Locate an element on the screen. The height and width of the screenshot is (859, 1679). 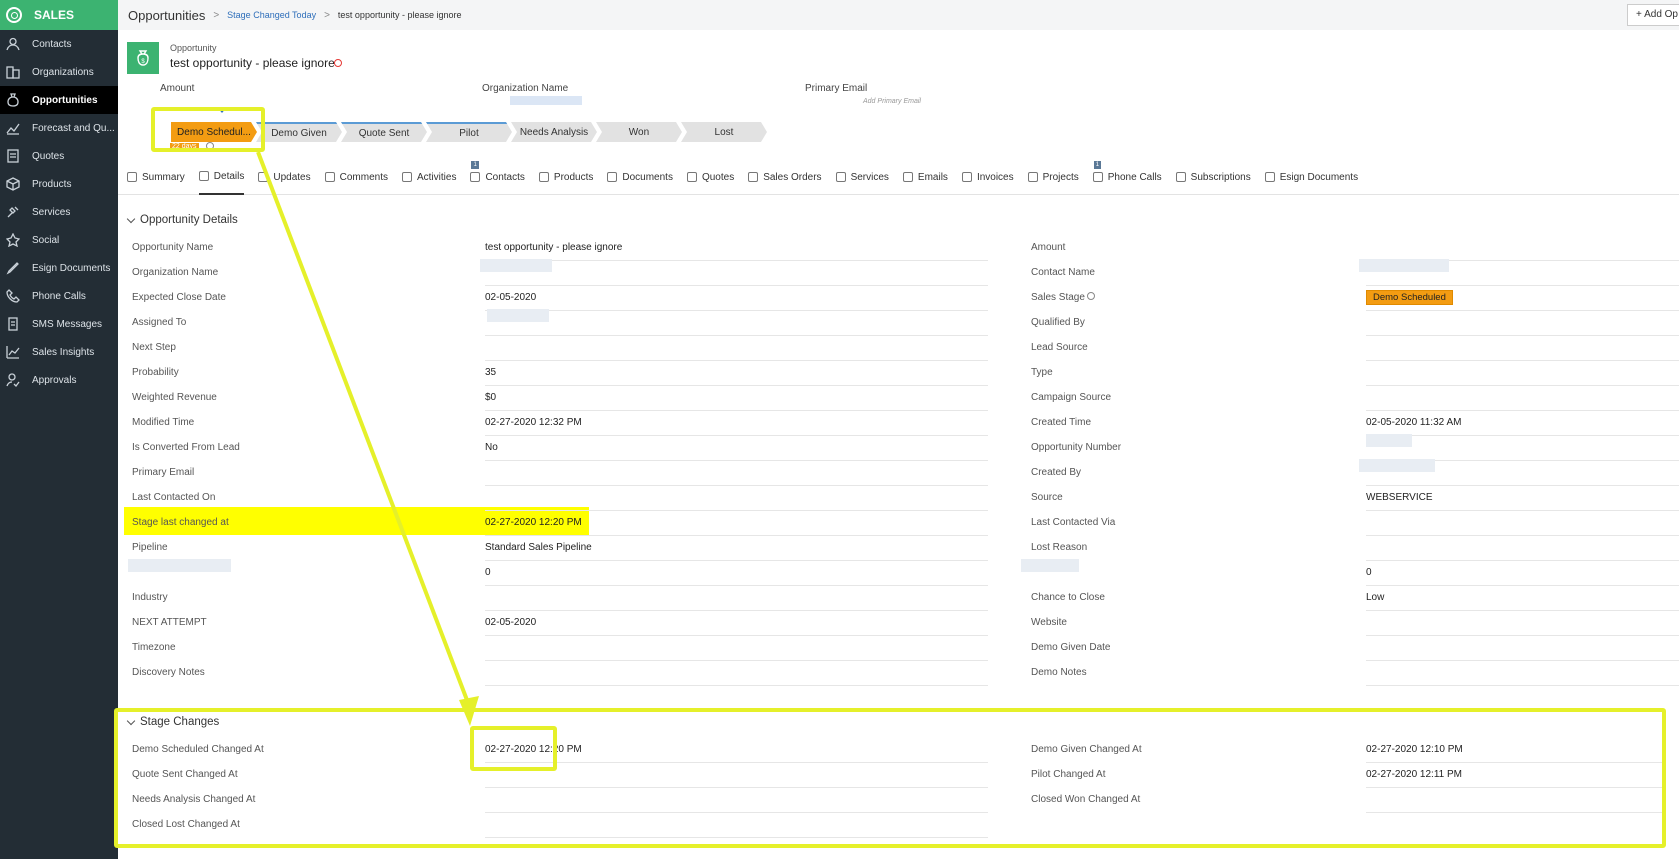
app-brand: SALES is located at coordinates (59, 15).